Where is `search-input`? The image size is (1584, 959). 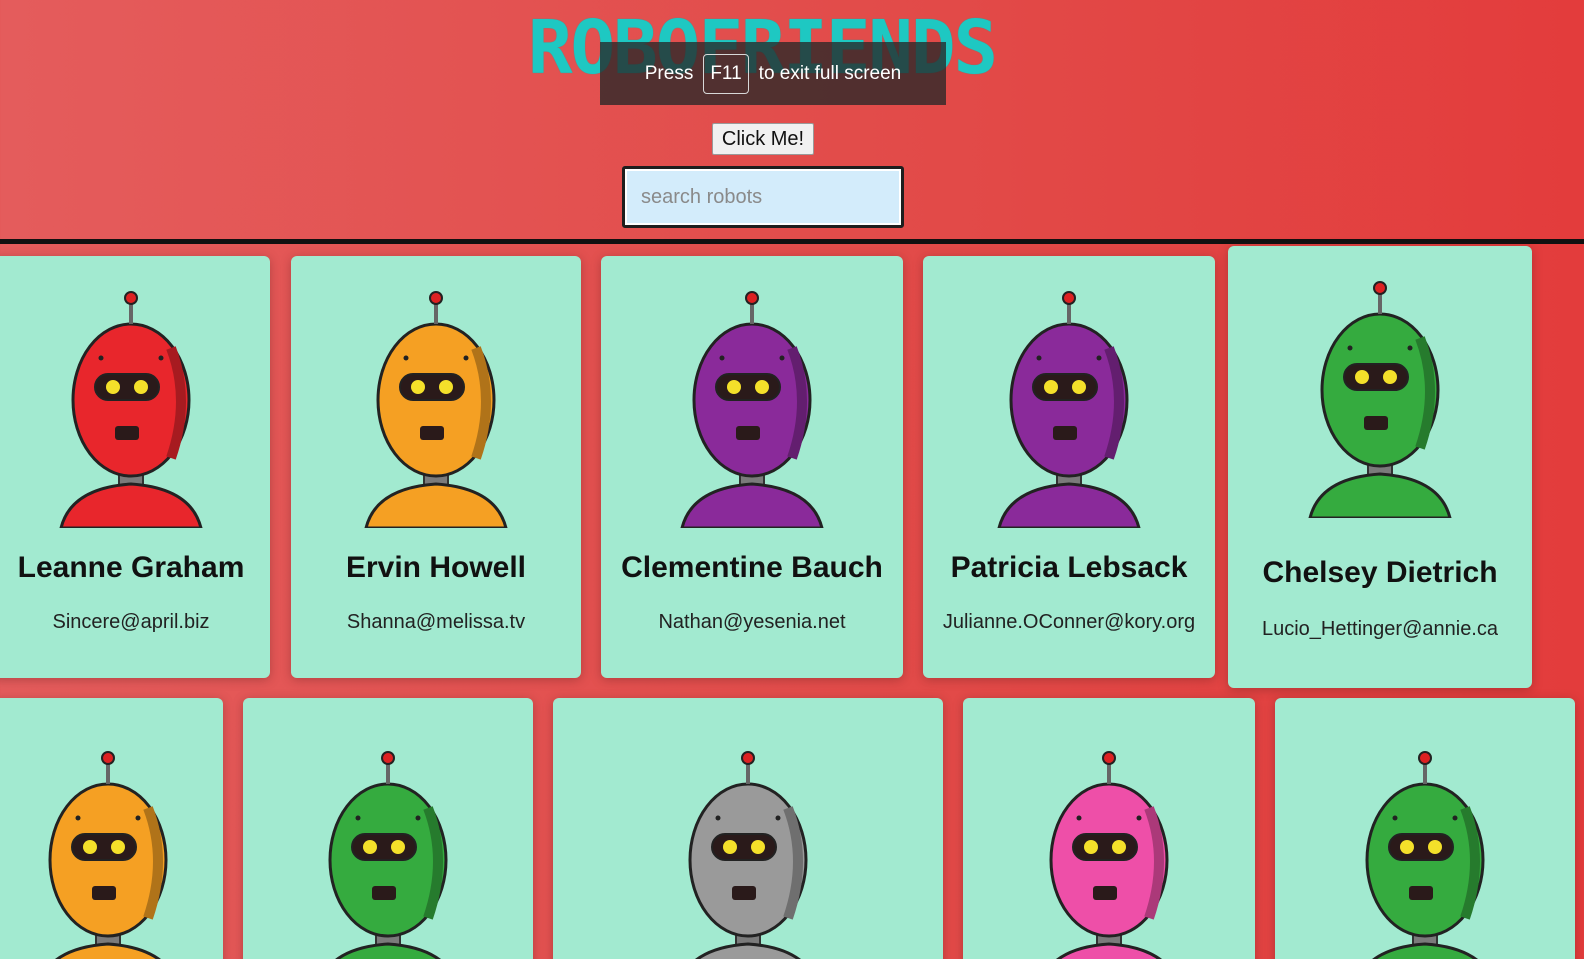 search-input is located at coordinates (763, 197).